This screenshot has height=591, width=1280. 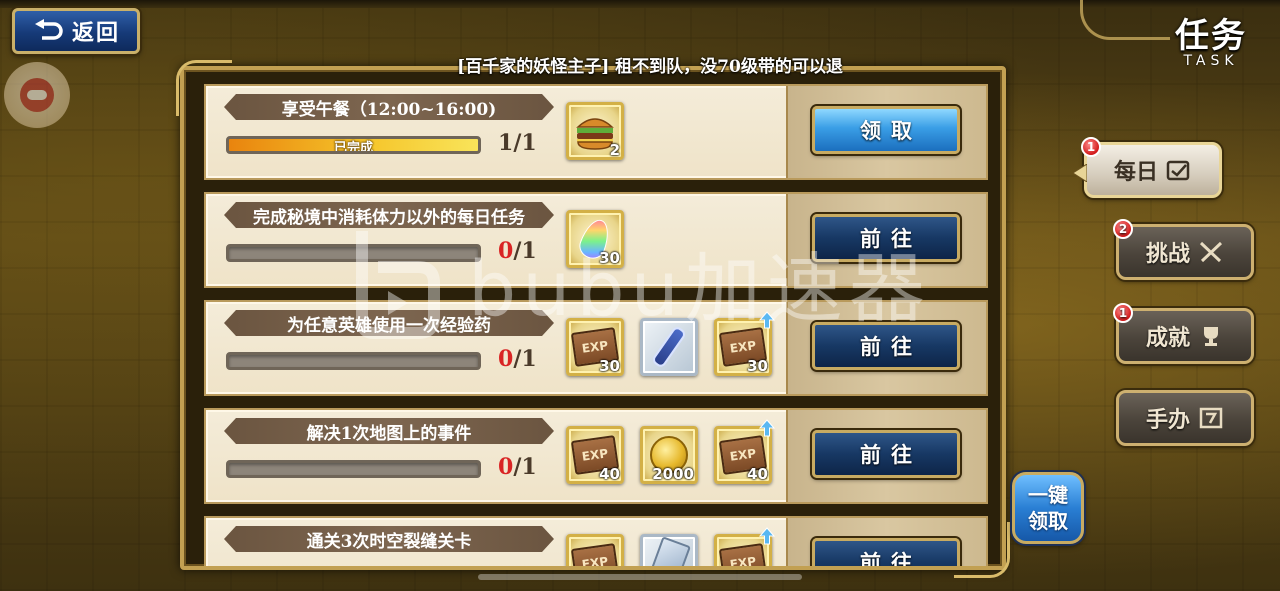 I want to click on claim-all-button: 一键 领取, so click(x=1048, y=508).